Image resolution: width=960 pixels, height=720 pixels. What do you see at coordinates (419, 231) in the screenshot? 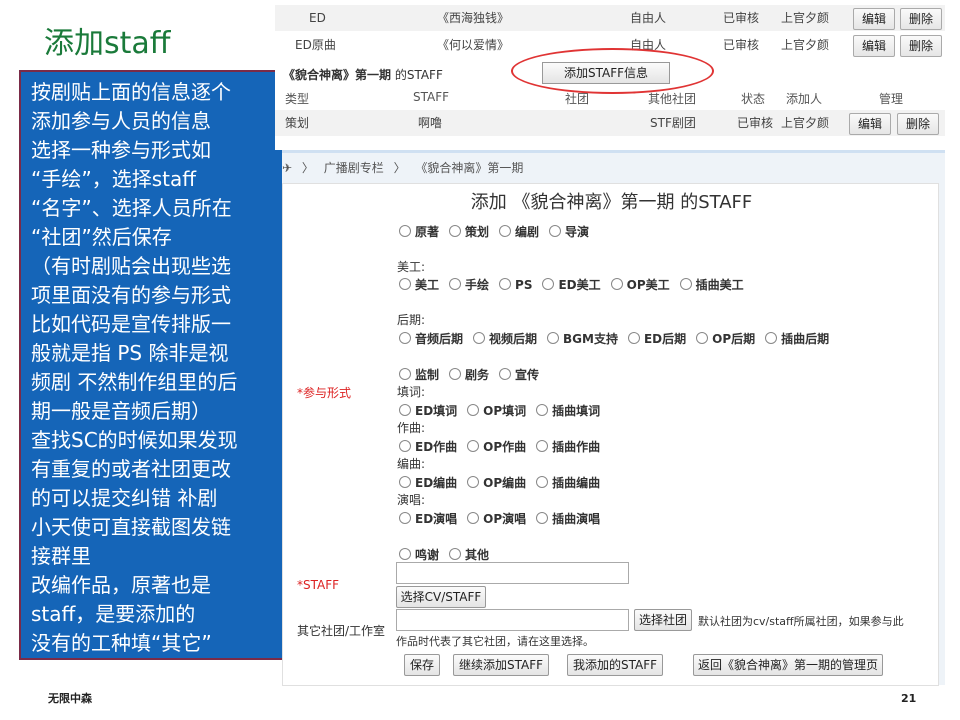
I see `role-radio-option: 原著` at bounding box center [419, 231].